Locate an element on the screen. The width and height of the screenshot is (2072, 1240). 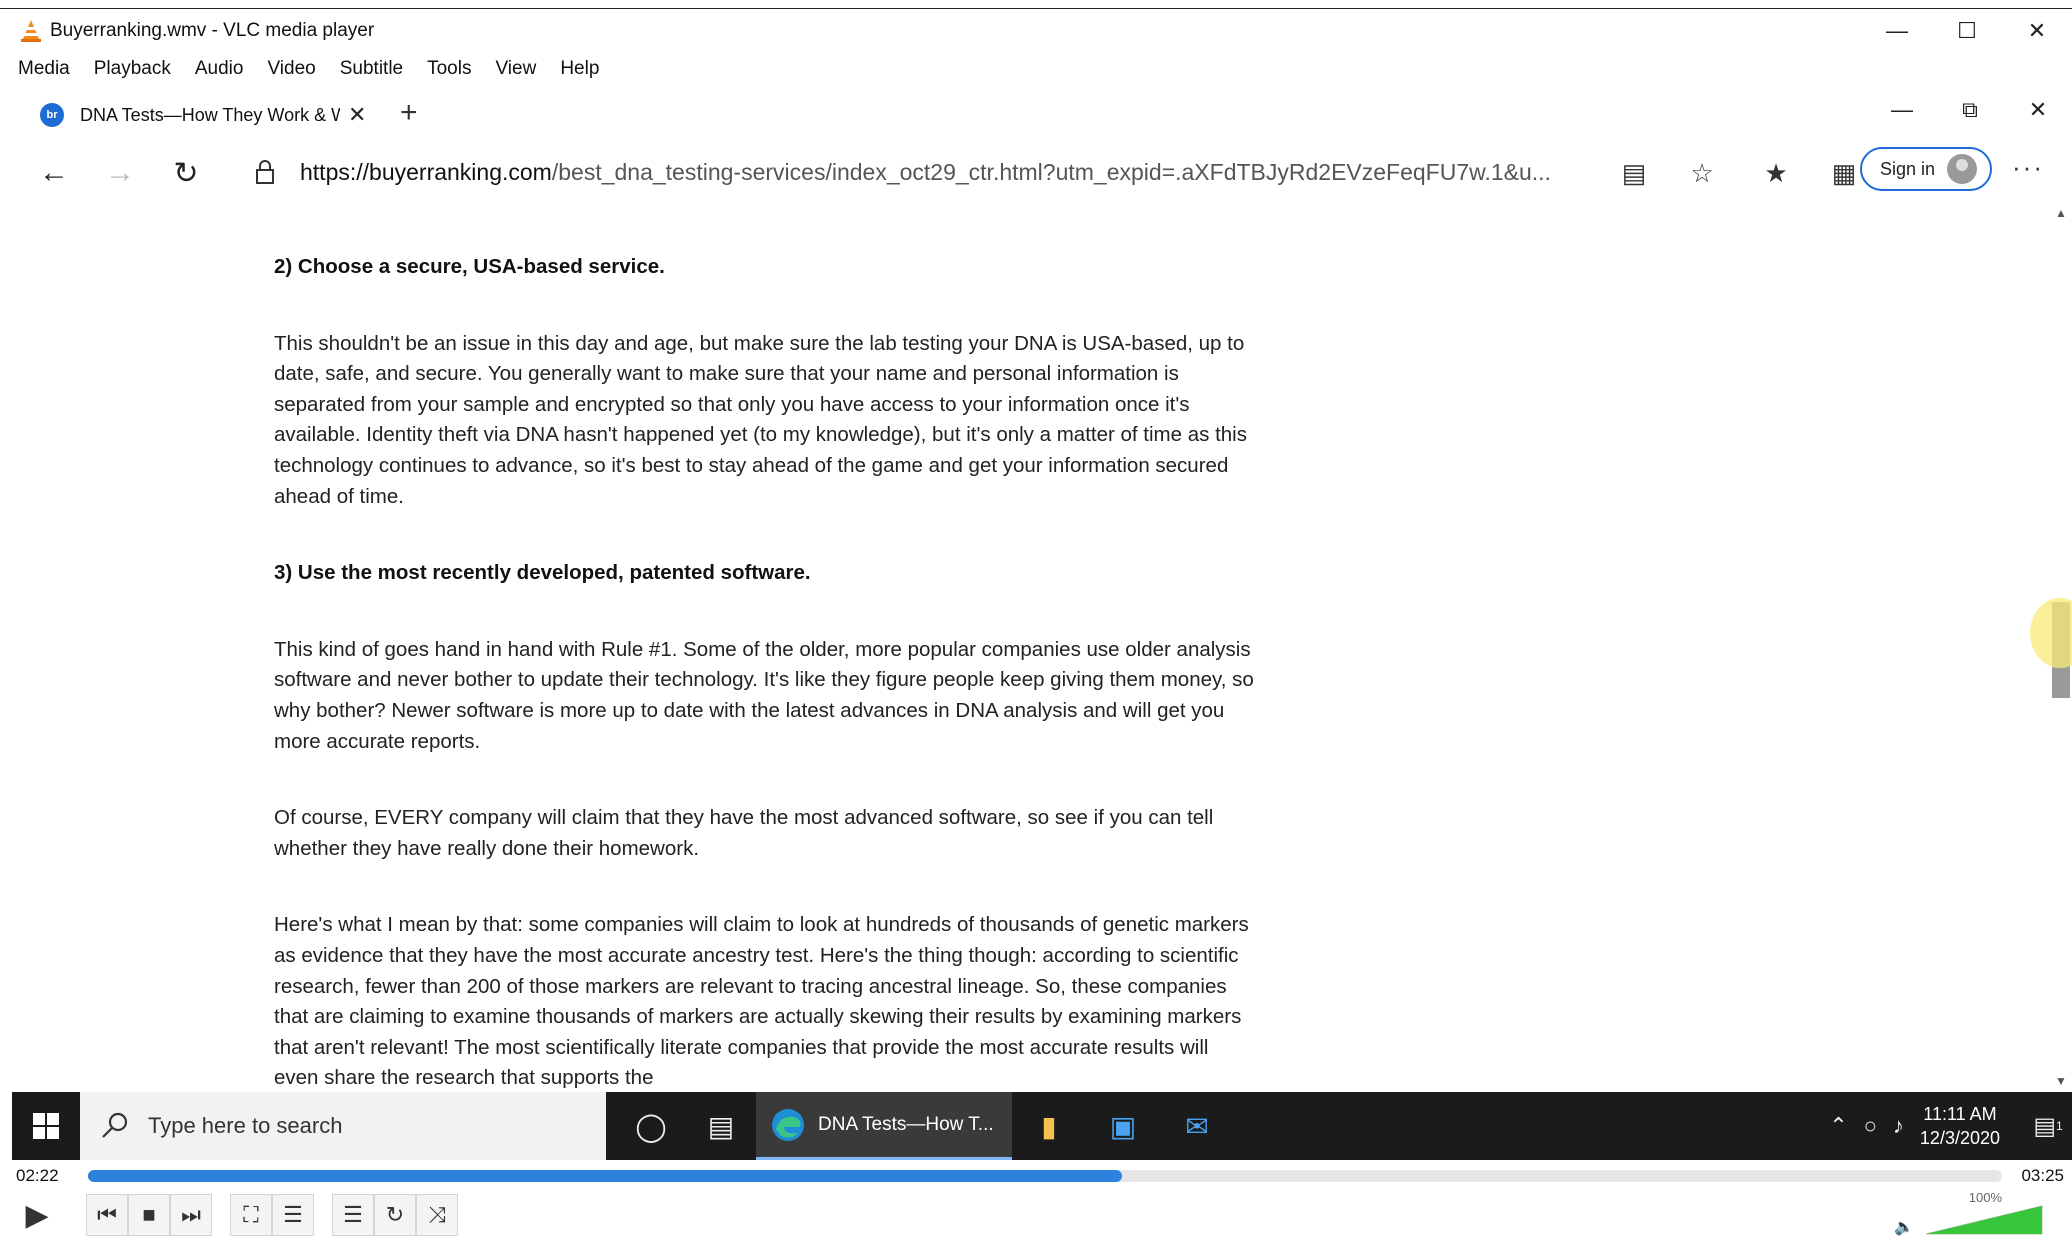
next-icon: ⏭ is located at coordinates (191, 1215).